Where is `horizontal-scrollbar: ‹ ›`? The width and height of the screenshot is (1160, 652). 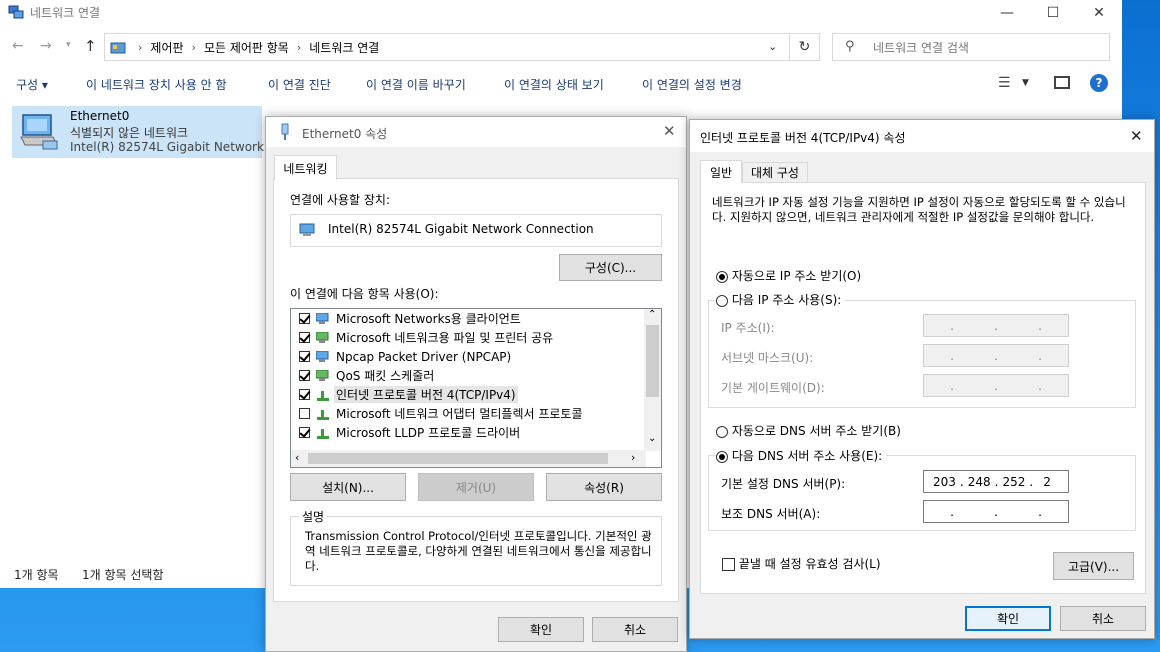
horizontal-scrollbar: ‹ › is located at coordinates (468, 458).